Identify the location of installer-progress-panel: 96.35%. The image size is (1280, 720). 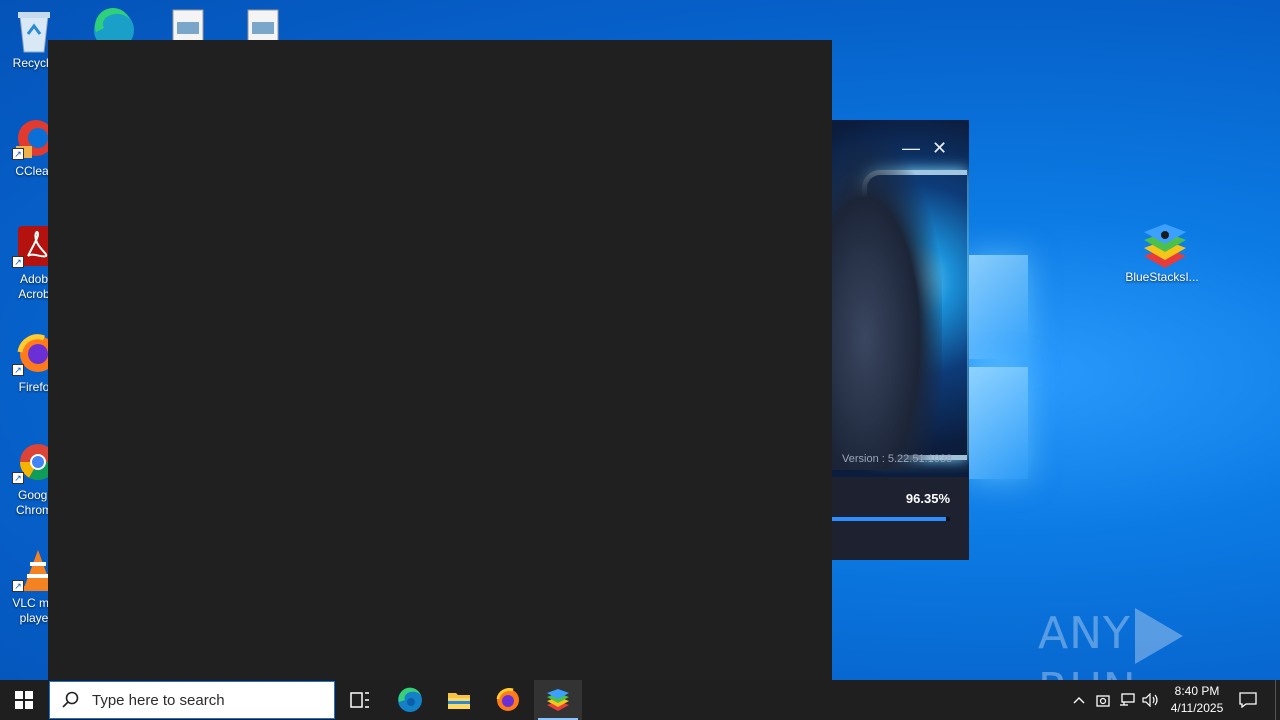
(900, 518).